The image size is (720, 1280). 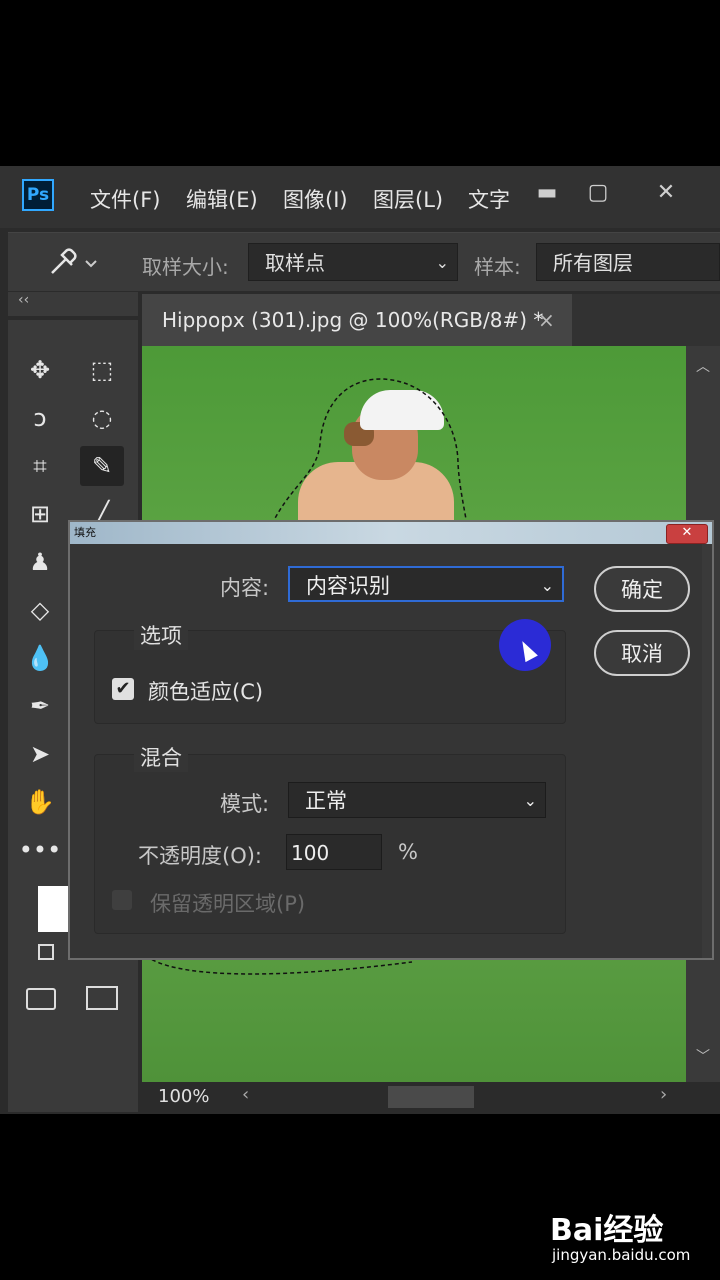 I want to click on quick-select-icon: ◌, so click(x=102, y=418).